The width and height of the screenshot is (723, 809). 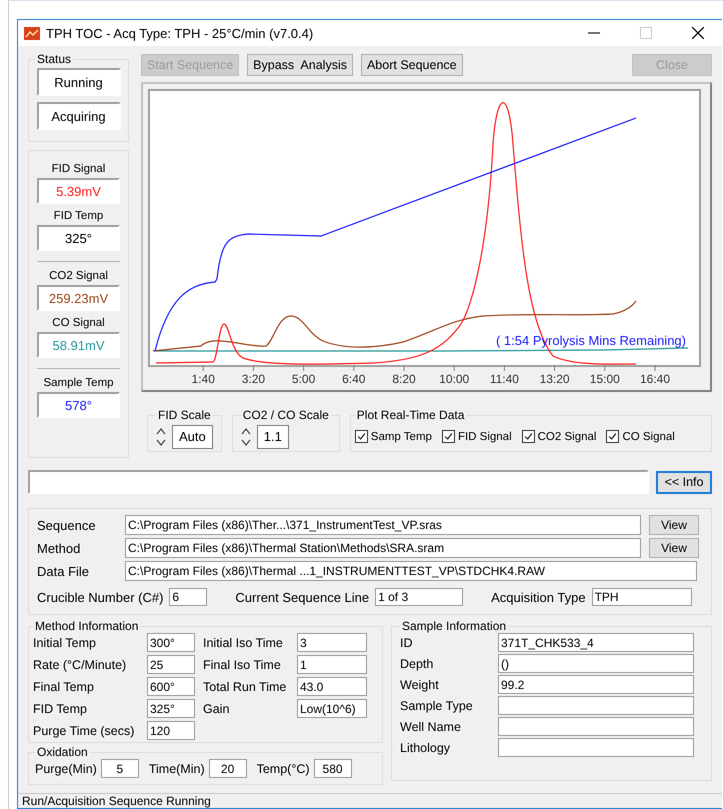 What do you see at coordinates (78, 276) in the screenshot?
I see `signal-label: CO2 Signal` at bounding box center [78, 276].